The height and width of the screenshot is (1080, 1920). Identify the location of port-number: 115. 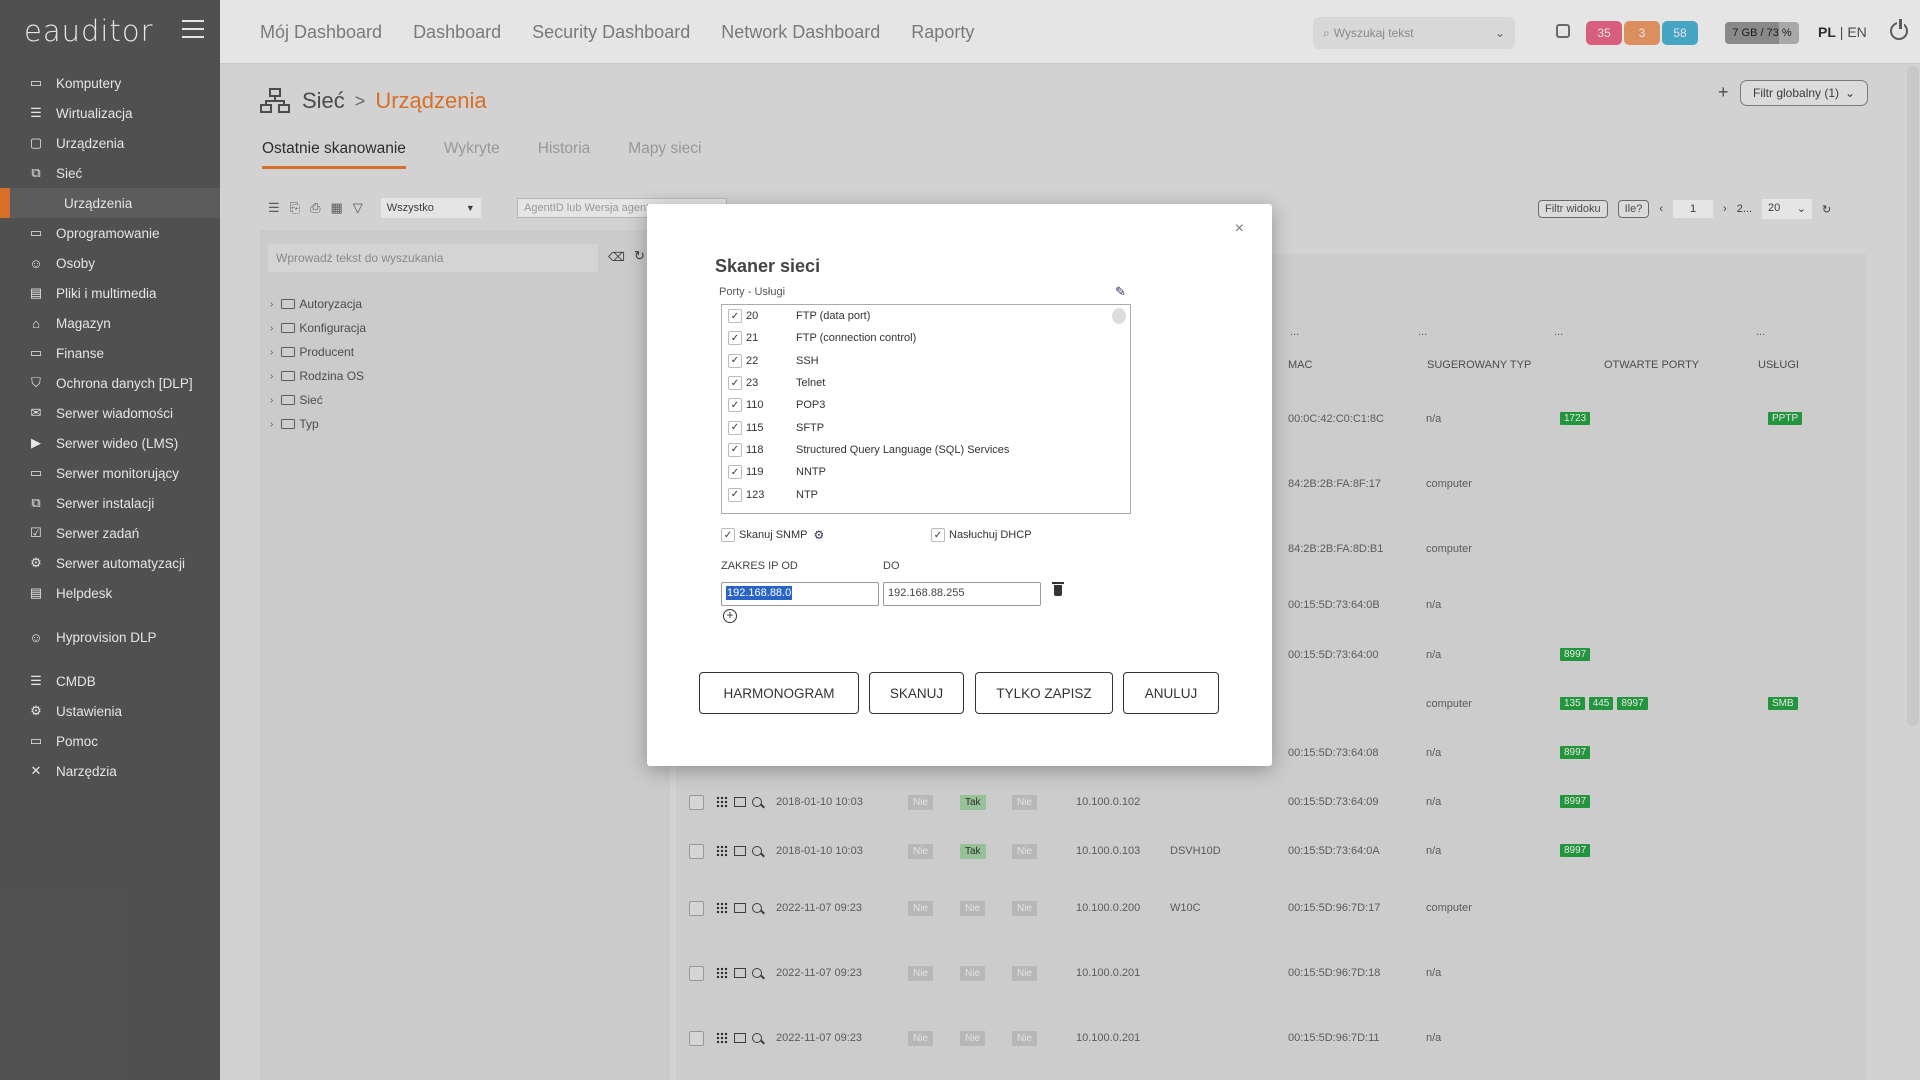
(755, 427).